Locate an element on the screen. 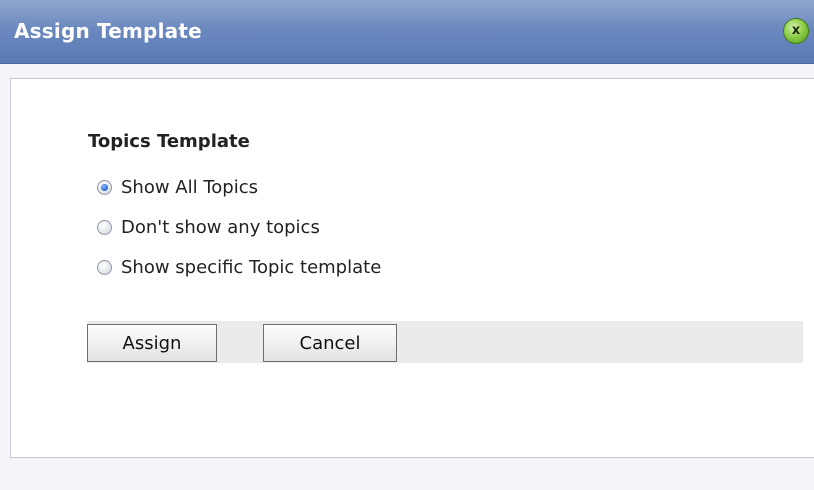  assign-button: Assign is located at coordinates (152, 343).